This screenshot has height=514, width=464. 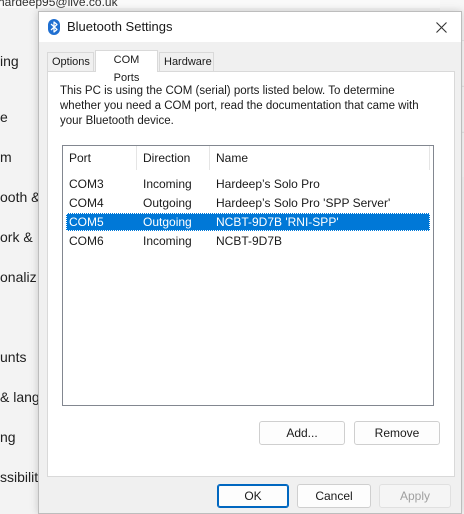 I want to click on name-cell: NCBT-9D7B 'RNI-SPP', so click(x=277, y=222).